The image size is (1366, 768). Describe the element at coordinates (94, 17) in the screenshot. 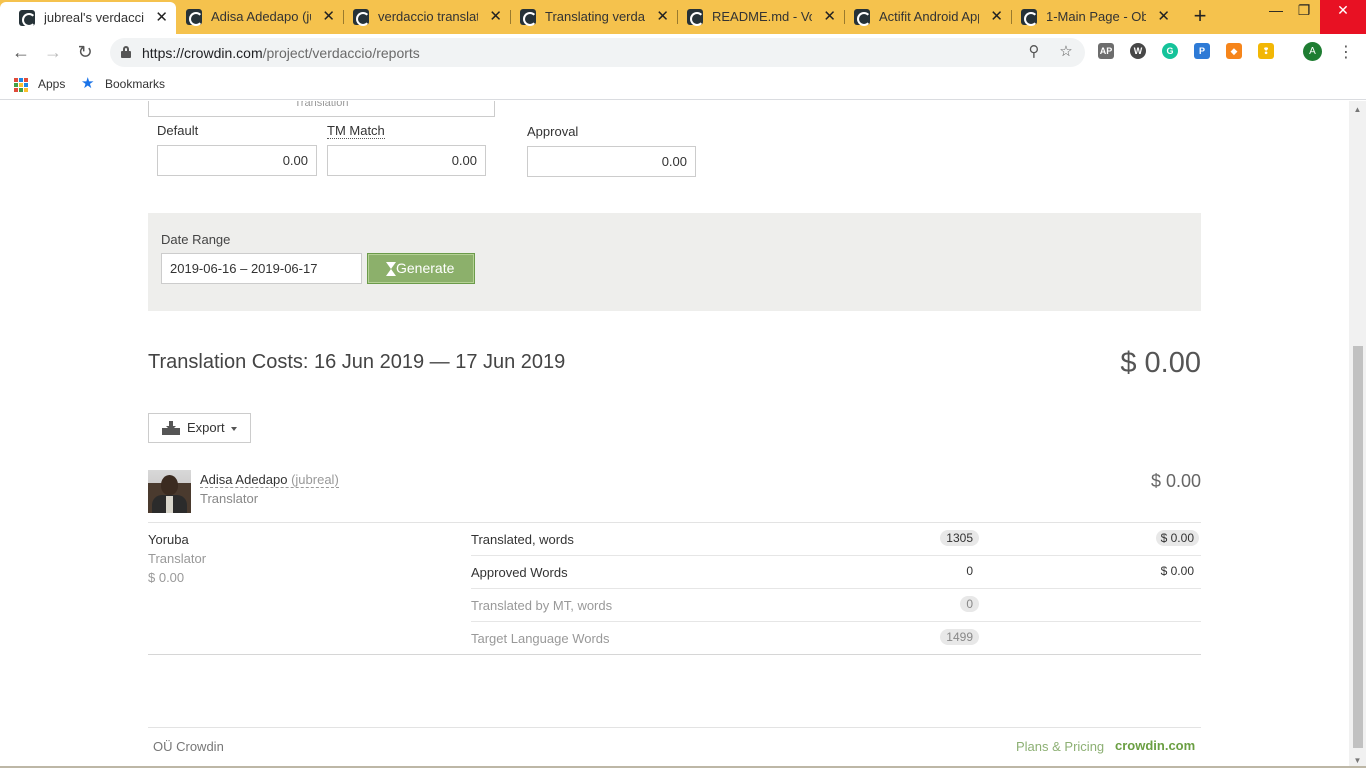

I see `tab-title: jubreal's verdaccio` at that location.